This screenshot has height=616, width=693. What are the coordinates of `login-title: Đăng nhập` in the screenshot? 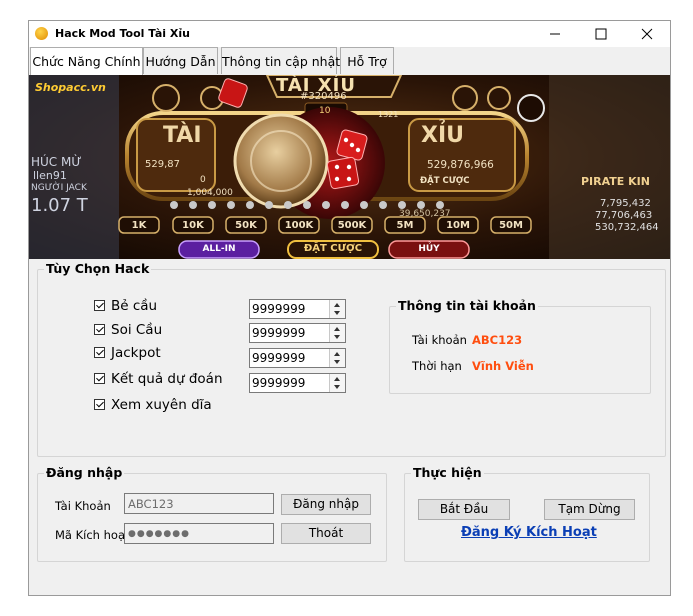 It's located at (84, 472).